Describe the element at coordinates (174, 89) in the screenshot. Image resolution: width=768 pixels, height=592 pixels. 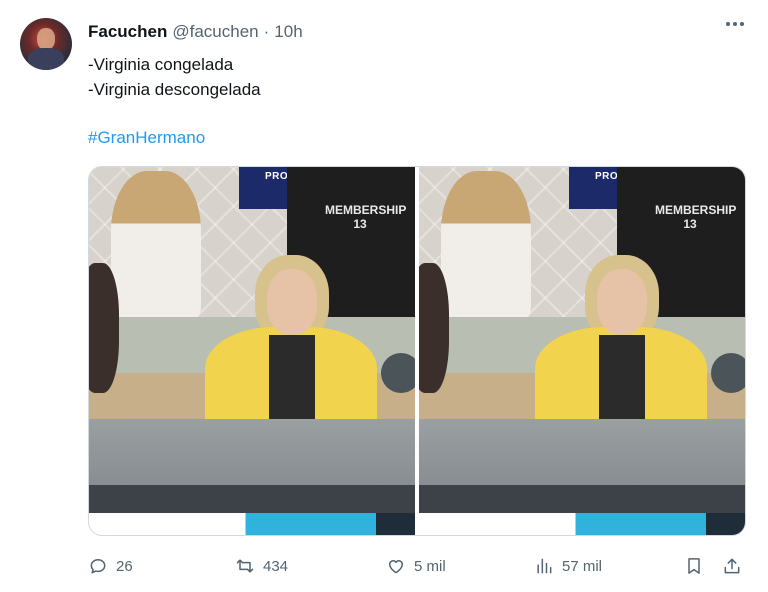
I see `tweet-line: -Virginia descongelada` at that location.